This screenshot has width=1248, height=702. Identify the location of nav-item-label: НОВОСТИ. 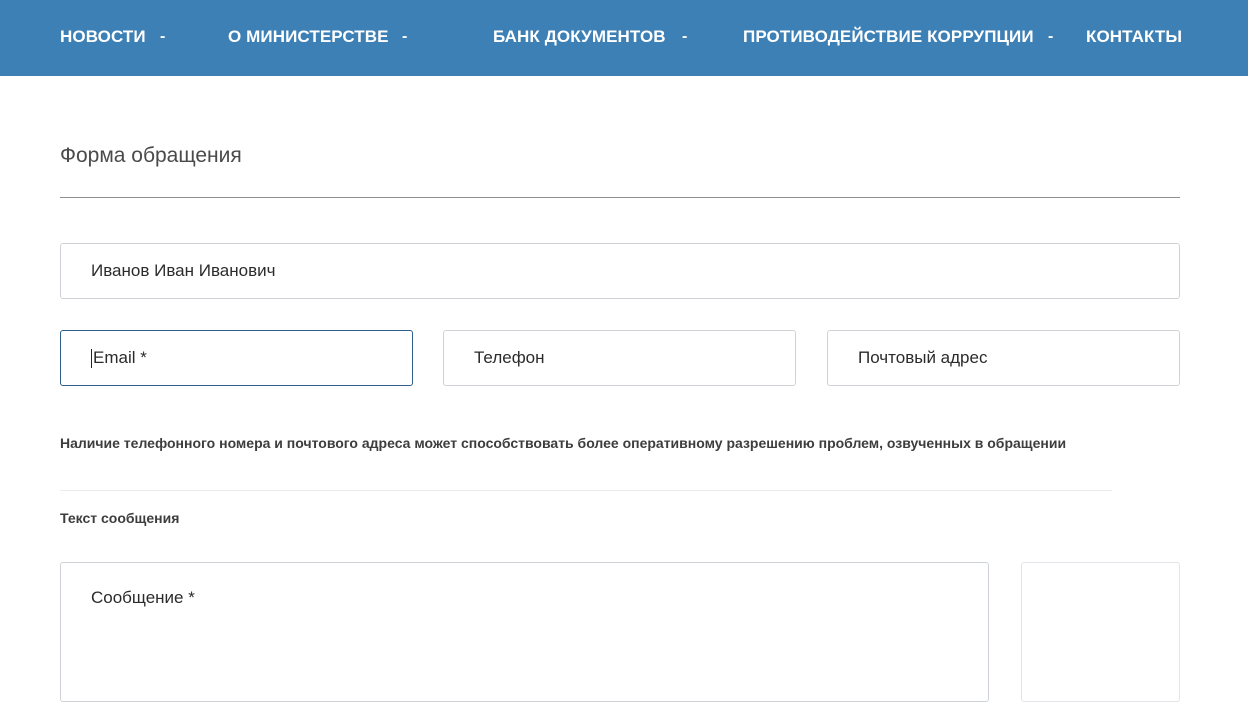
(103, 36).